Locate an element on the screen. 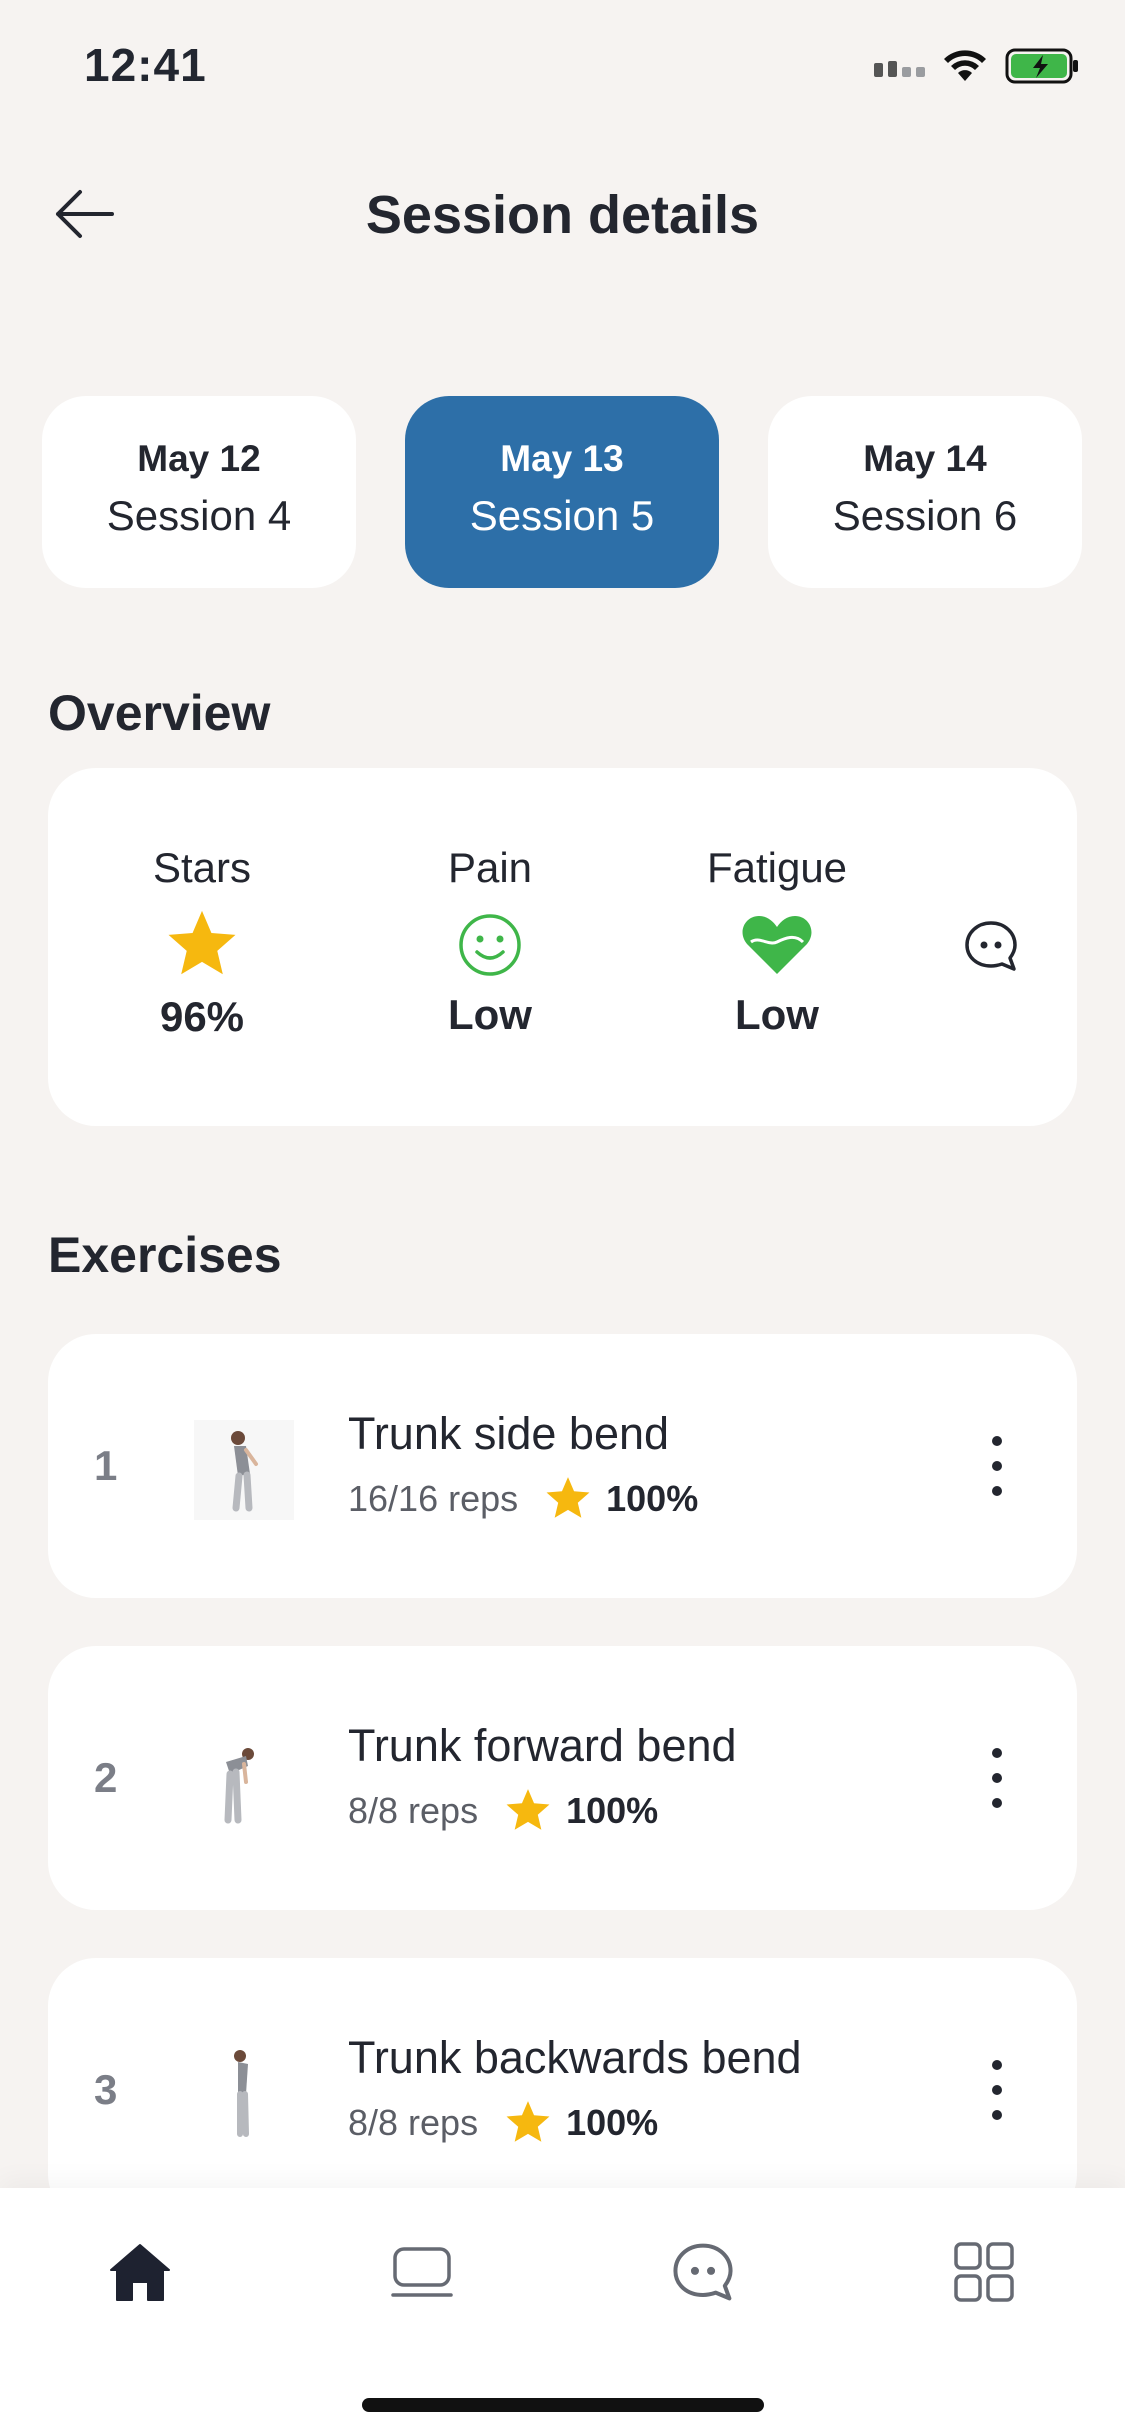 Image resolution: width=1125 pixels, height=2436 pixels. exercise-card: 1 Trunk side bend 16/16 reps 100% is located at coordinates (562, 1466).